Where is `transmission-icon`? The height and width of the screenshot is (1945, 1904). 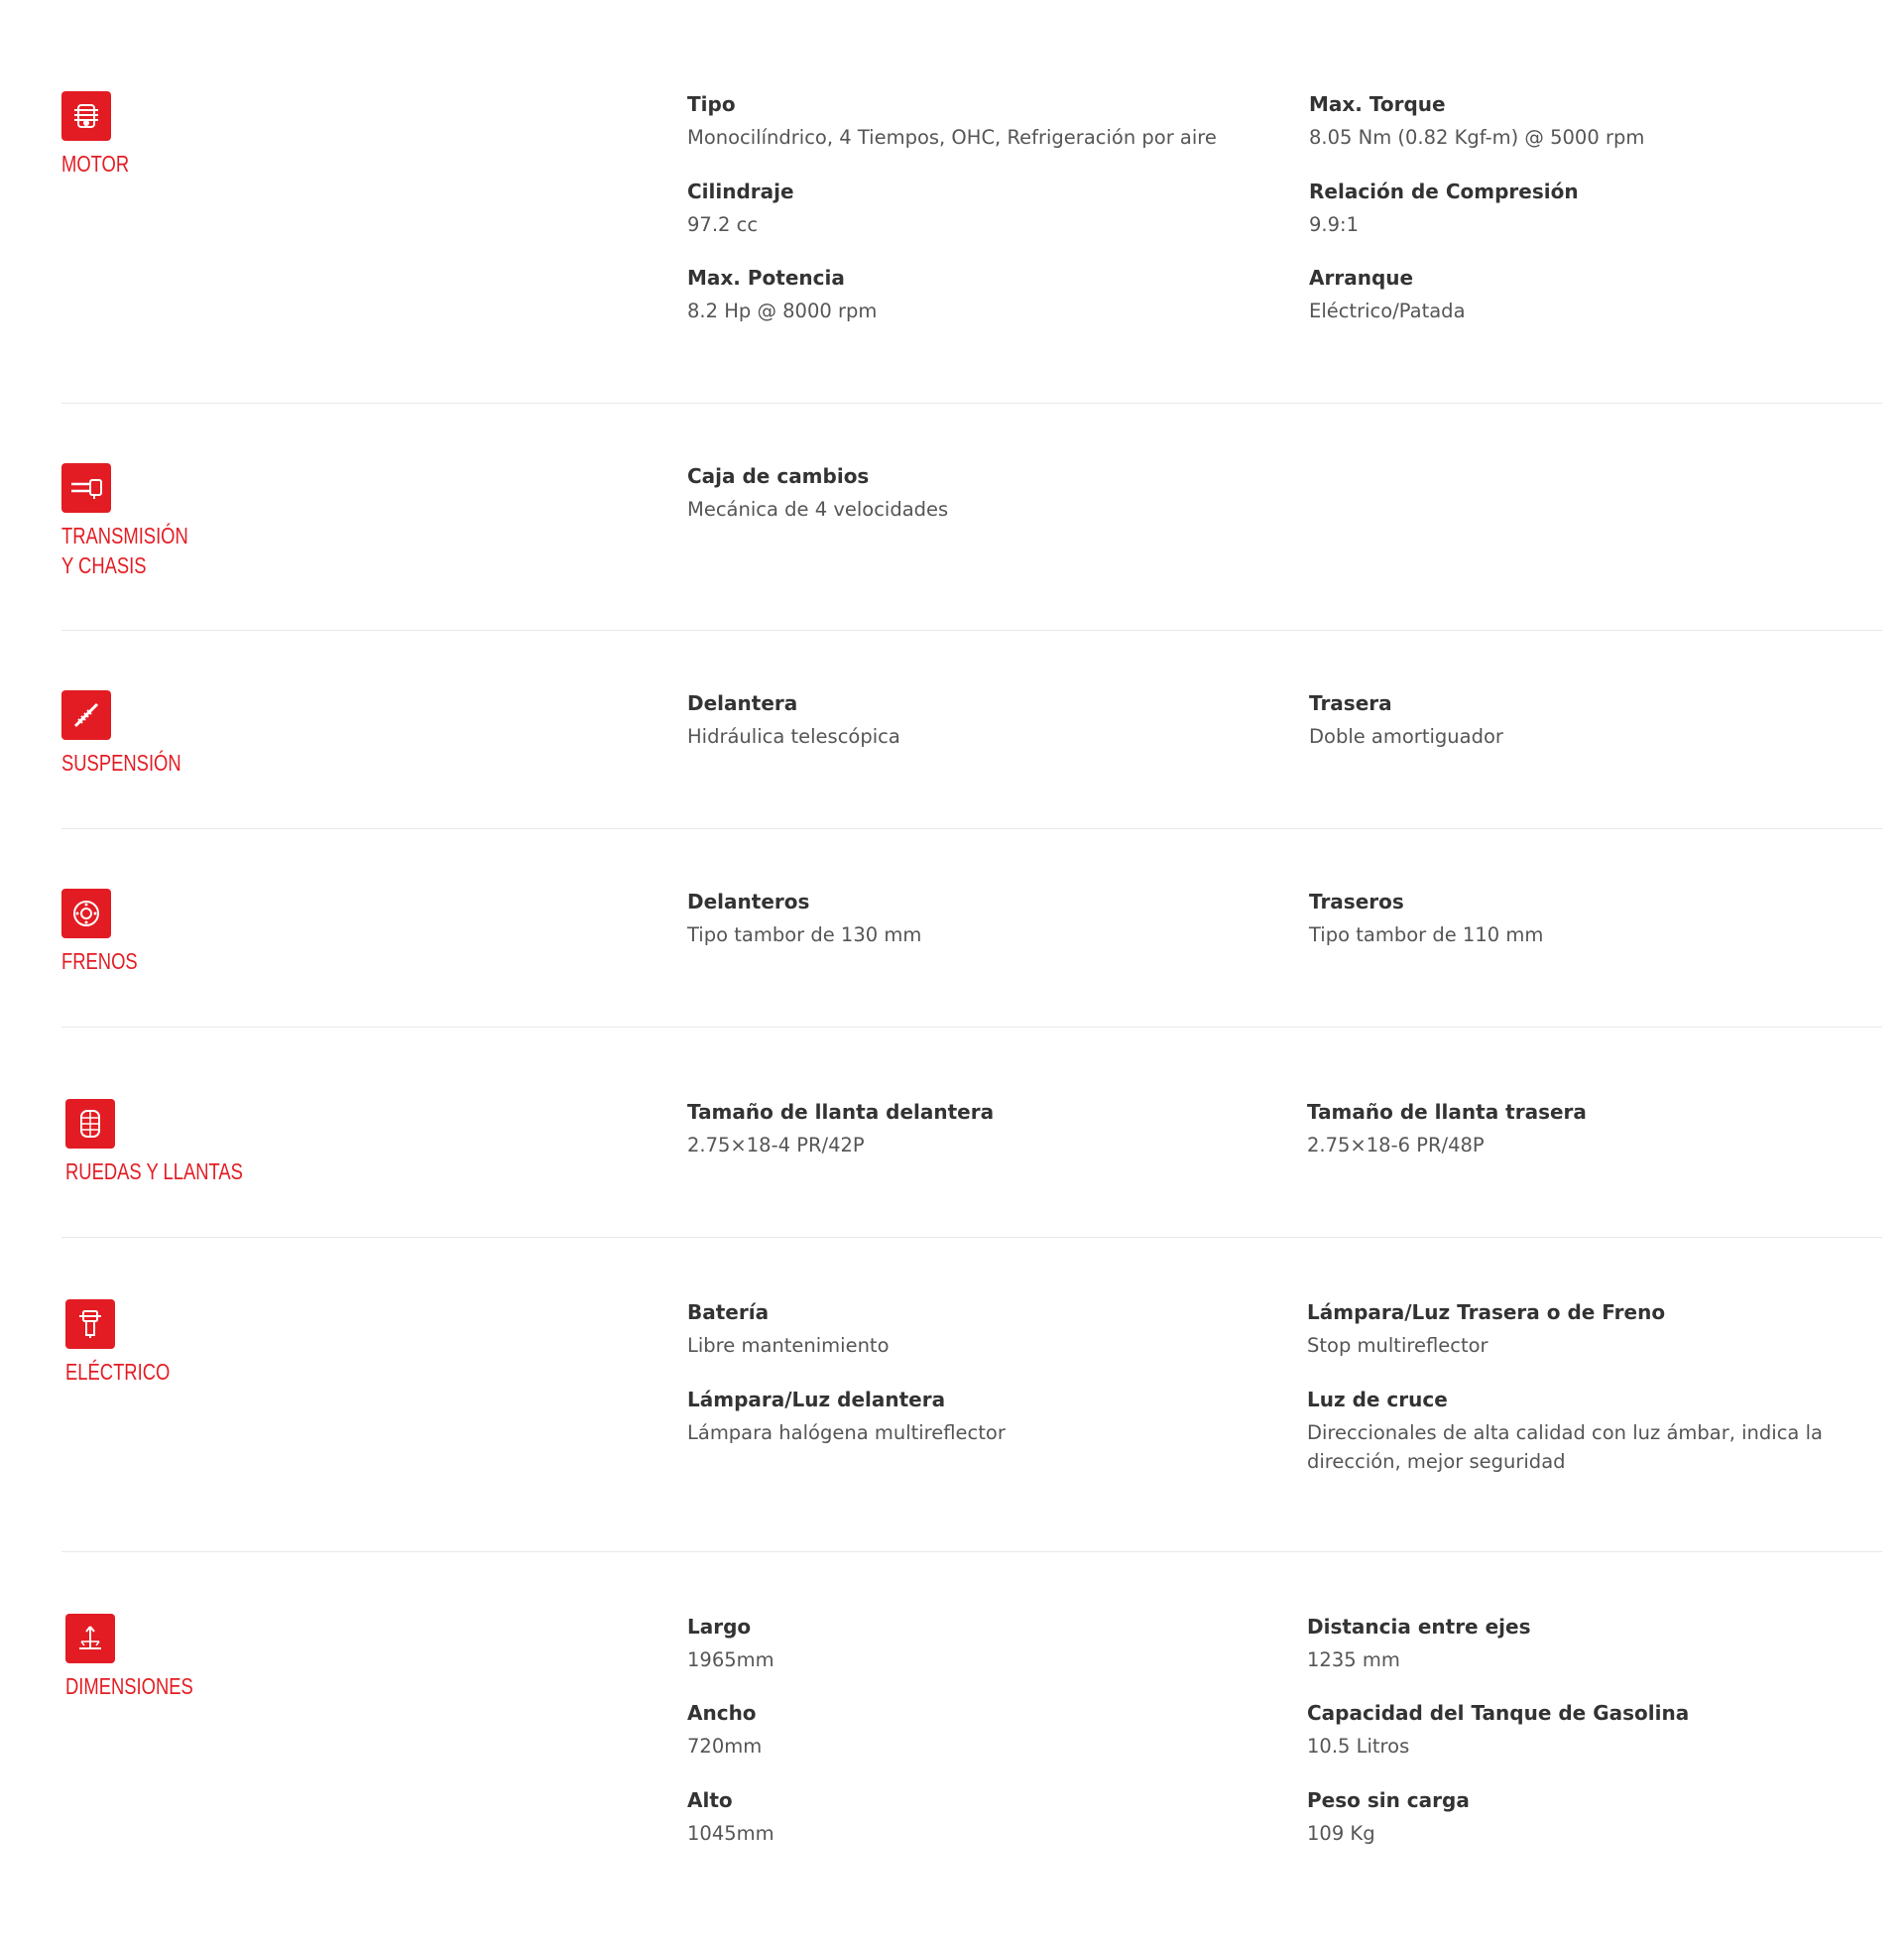 transmission-icon is located at coordinates (86, 488).